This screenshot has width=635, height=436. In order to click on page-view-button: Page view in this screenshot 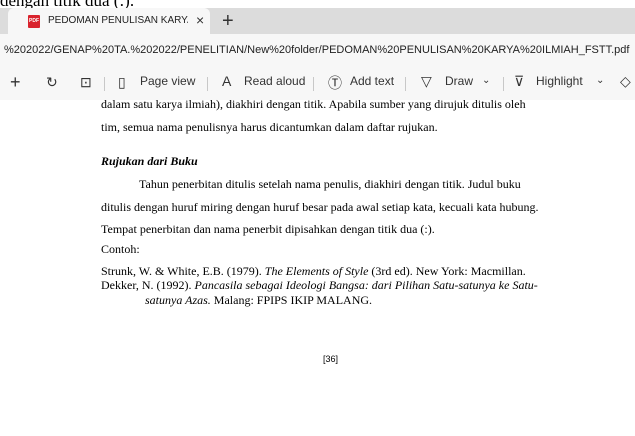, I will do `click(167, 81)`.